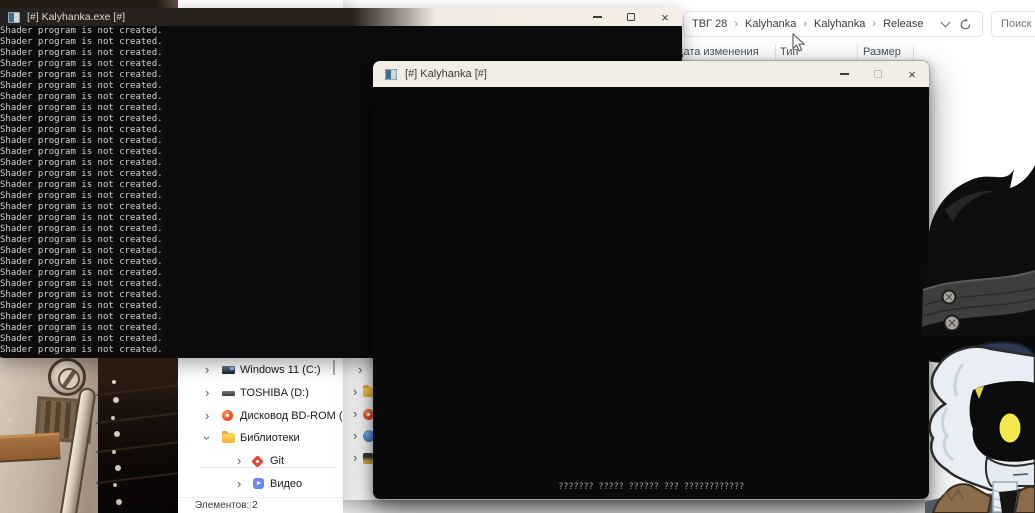 The height and width of the screenshot is (513, 1035). I want to click on hard-drive-icon, so click(228, 393).